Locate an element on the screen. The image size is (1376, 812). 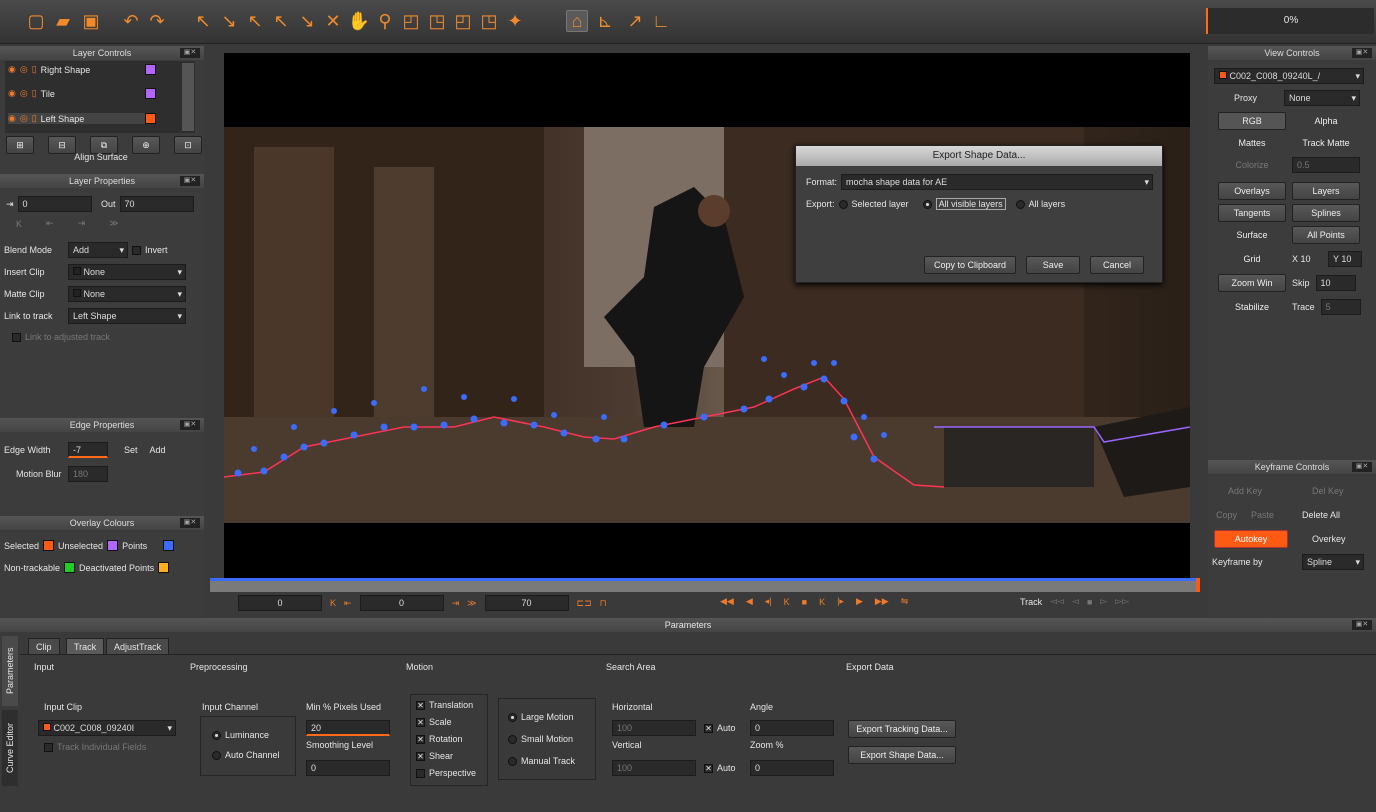
in-frame-field: 0 is located at coordinates (280, 603).